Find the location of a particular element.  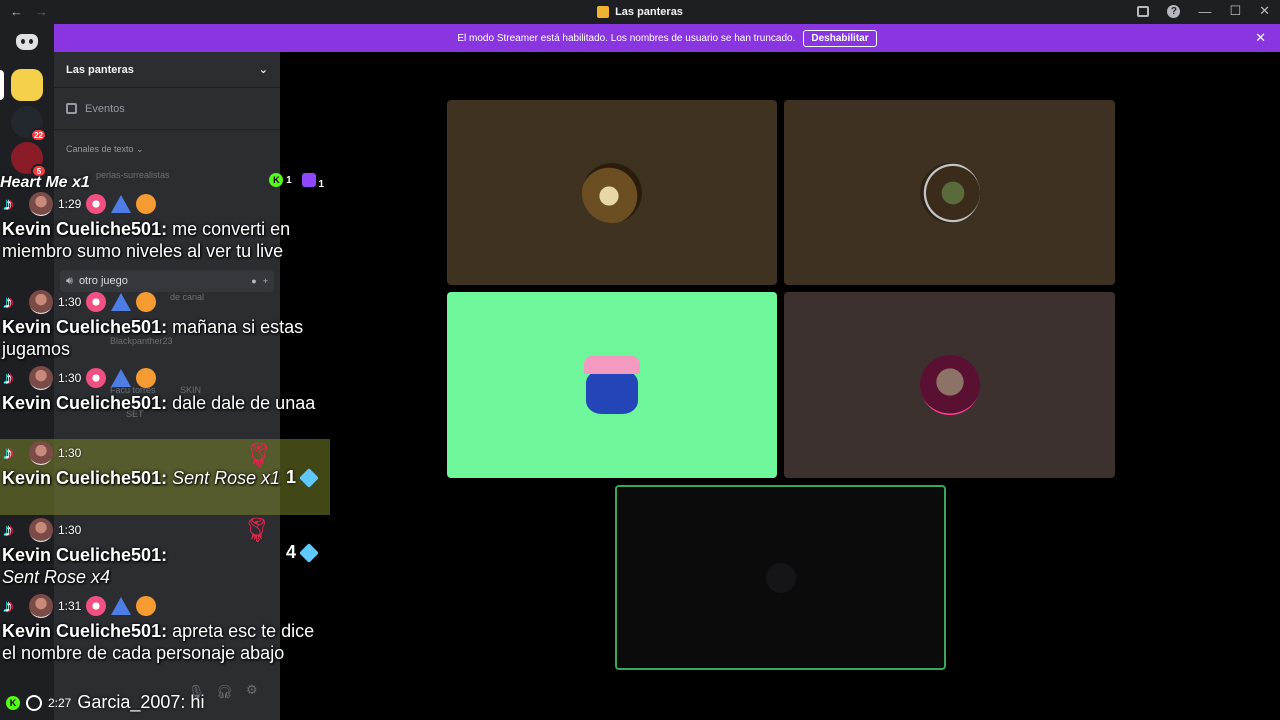

message-text: Sent Rose x4 is located at coordinates (56, 577).